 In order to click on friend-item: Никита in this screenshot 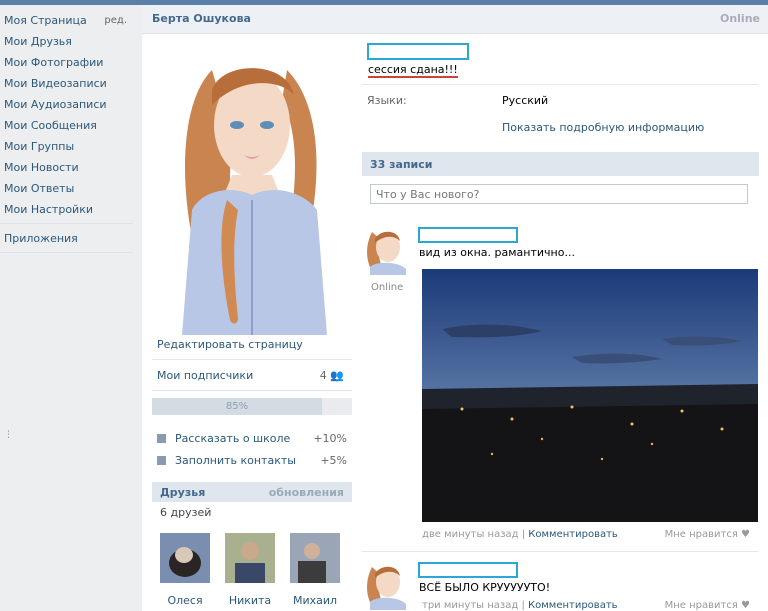, I will do `click(250, 570)`.